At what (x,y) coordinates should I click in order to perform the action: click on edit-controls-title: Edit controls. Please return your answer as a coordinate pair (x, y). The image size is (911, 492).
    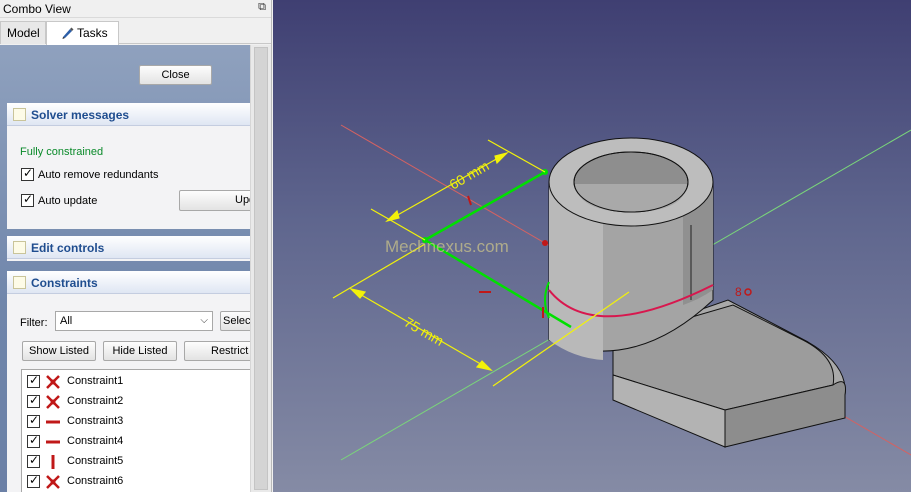
    Looking at the image, I should click on (68, 248).